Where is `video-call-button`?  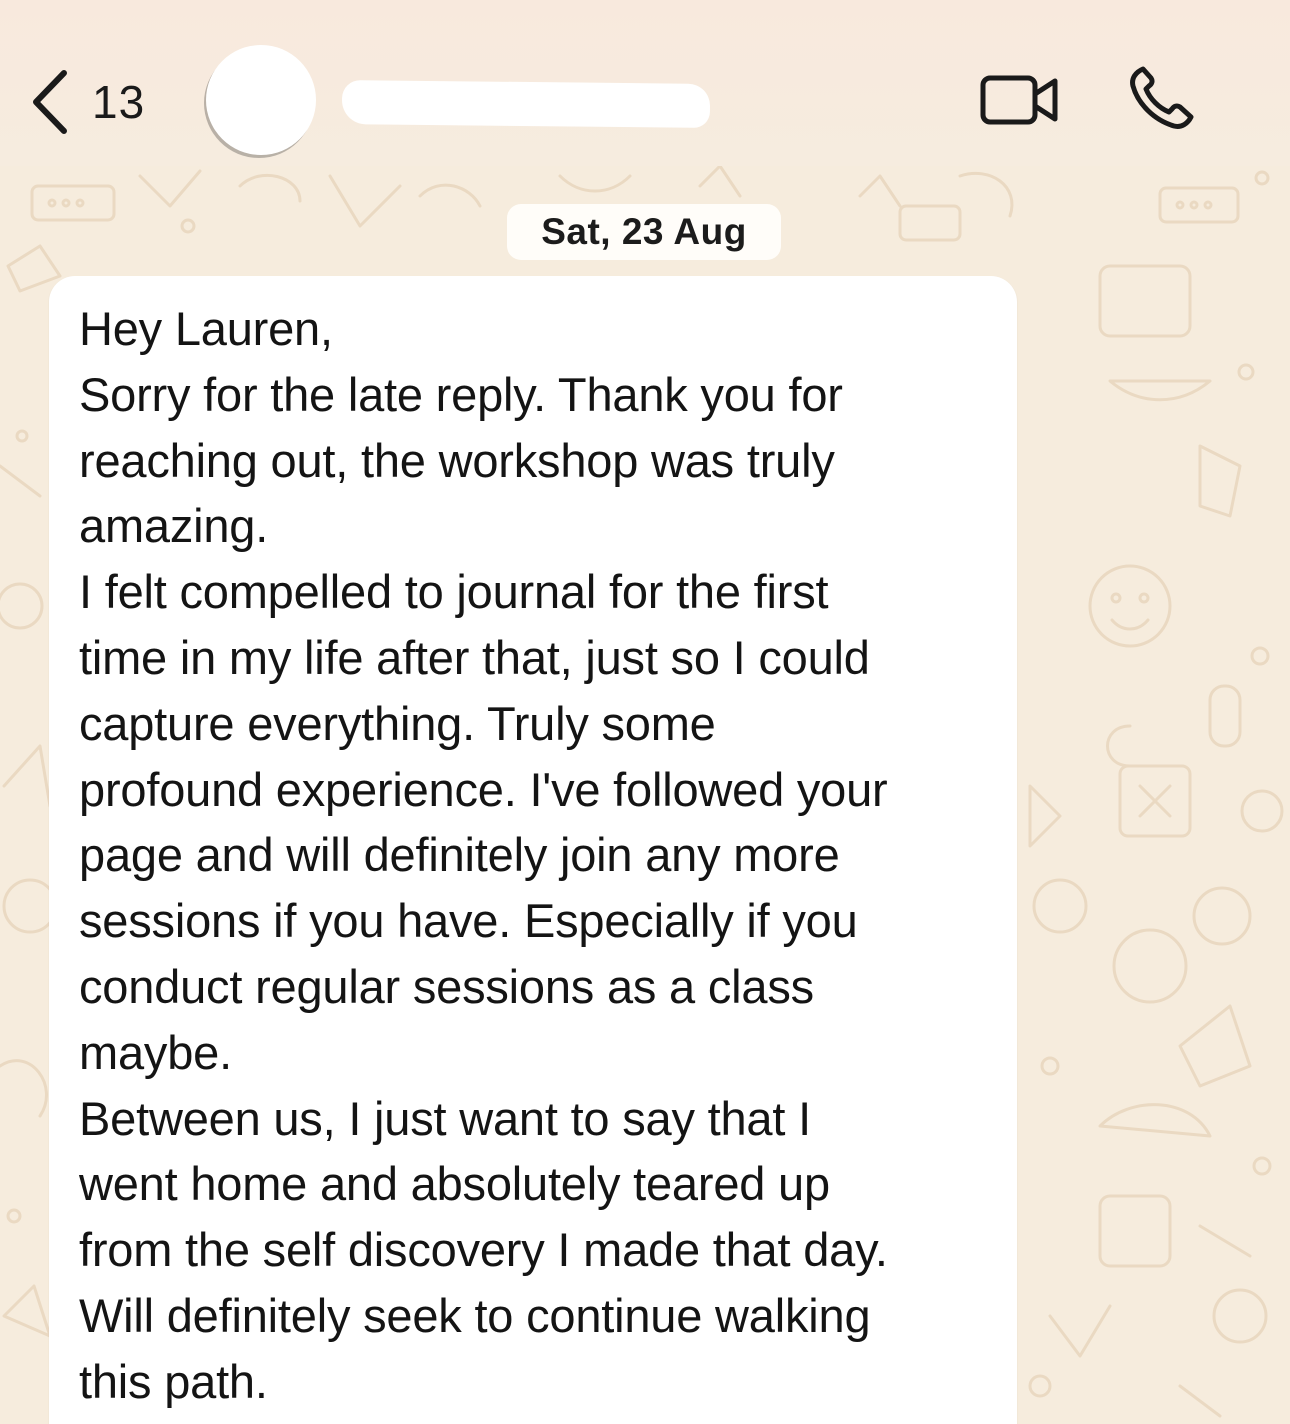 video-call-button is located at coordinates (1020, 102).